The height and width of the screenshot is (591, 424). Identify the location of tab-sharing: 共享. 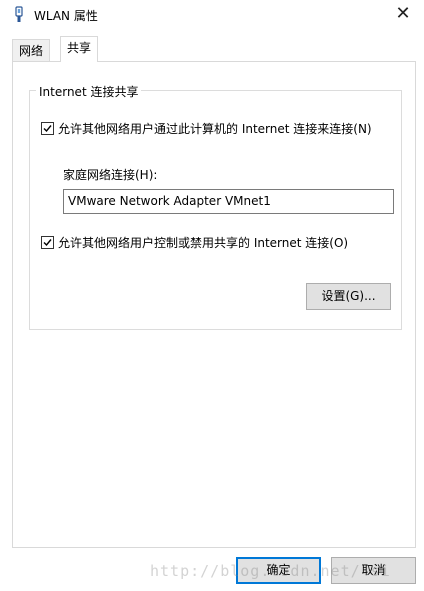
(79, 49).